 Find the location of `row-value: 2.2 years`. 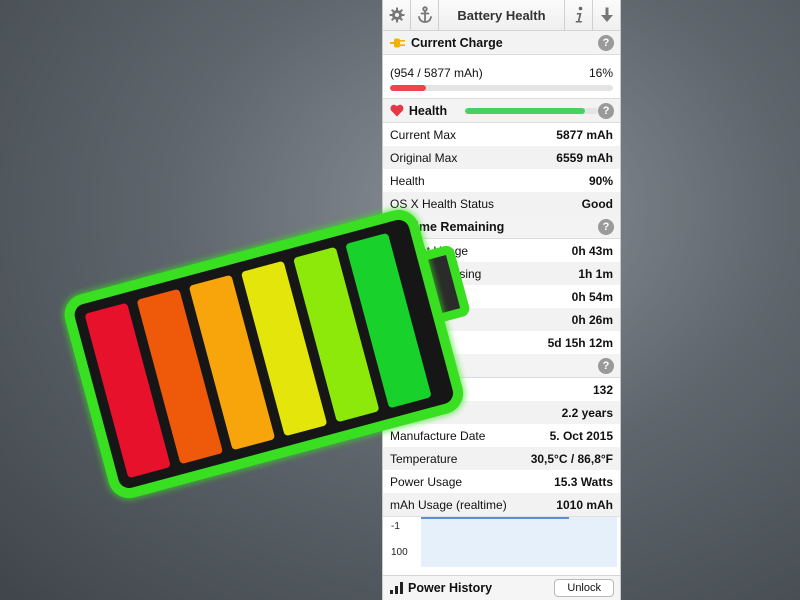

row-value: 2.2 years is located at coordinates (587, 412).